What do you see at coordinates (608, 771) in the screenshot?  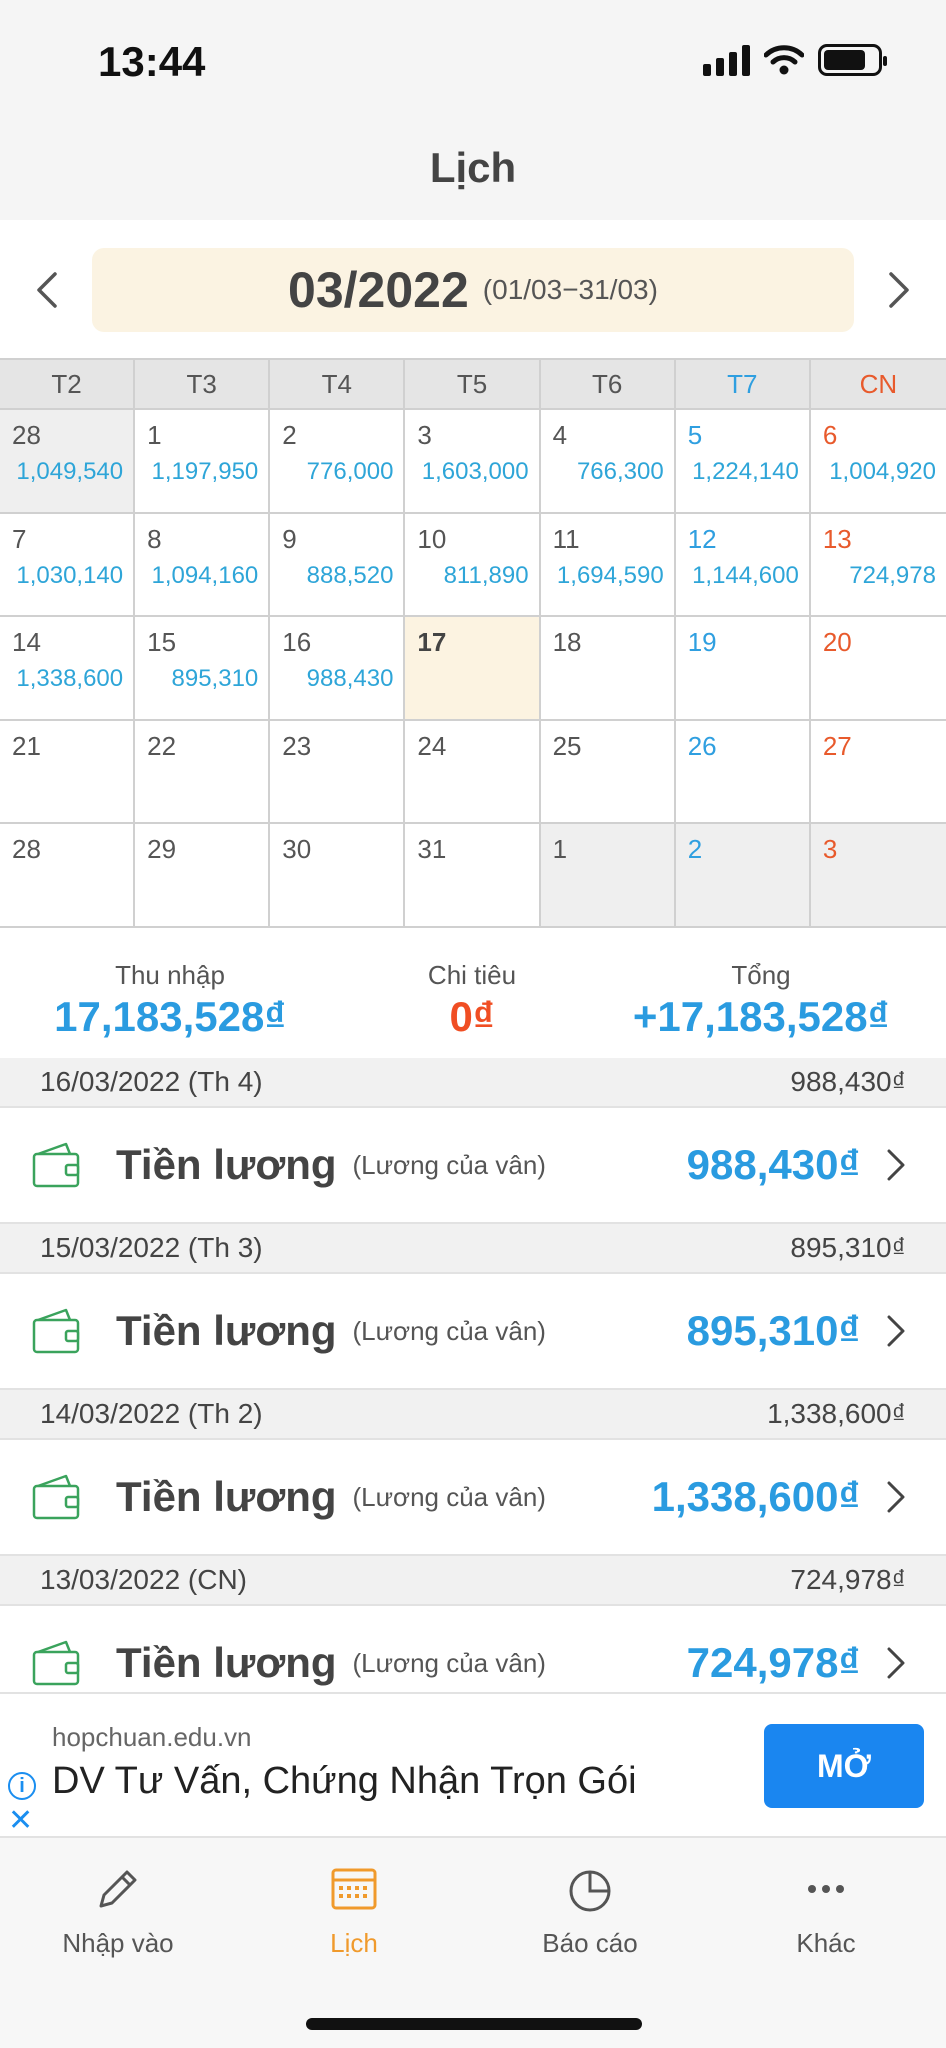 I see `calendar-day-cell: 25` at bounding box center [608, 771].